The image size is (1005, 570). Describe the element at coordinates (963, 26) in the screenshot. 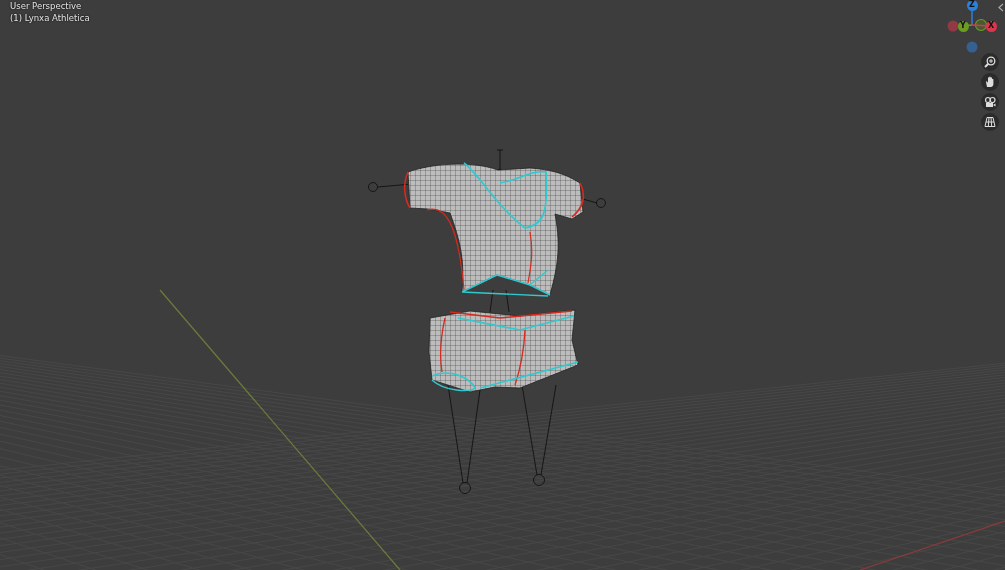

I see `axis-handle: Y` at that location.